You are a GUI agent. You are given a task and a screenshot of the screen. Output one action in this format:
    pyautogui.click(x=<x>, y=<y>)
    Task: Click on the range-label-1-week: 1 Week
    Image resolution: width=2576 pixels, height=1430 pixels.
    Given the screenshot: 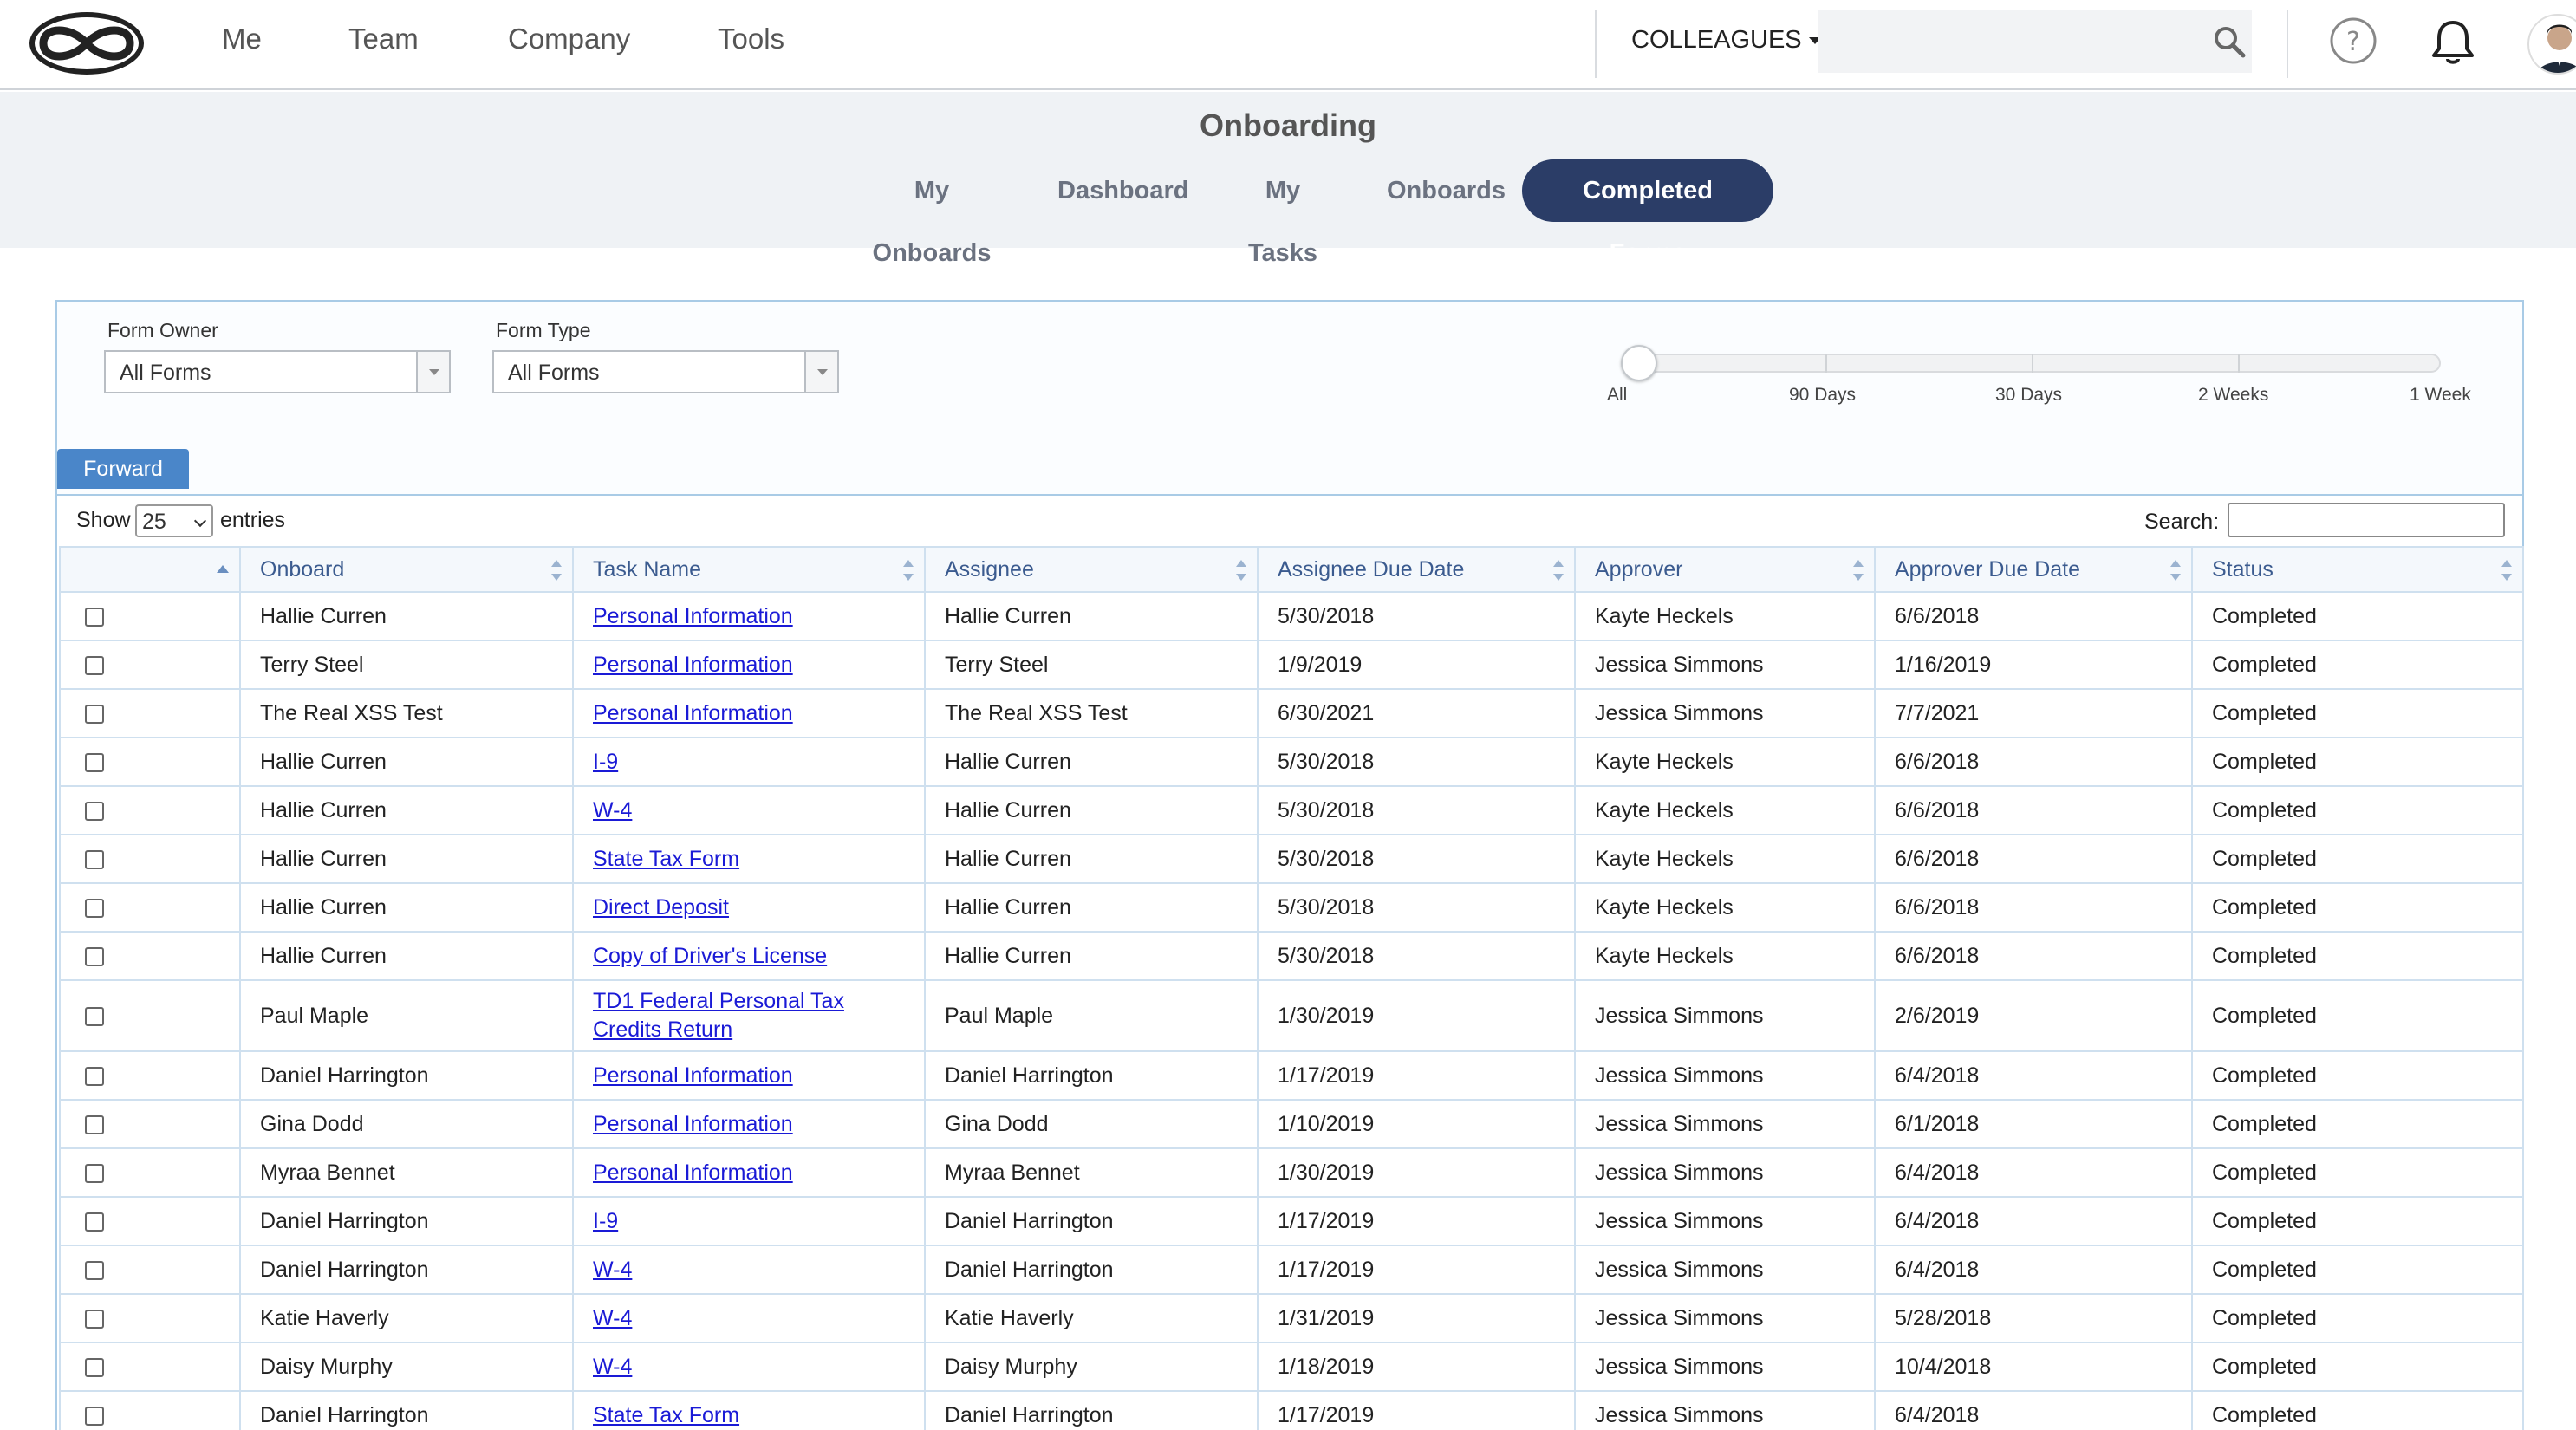 What is the action you would take?
    pyautogui.click(x=2440, y=395)
    